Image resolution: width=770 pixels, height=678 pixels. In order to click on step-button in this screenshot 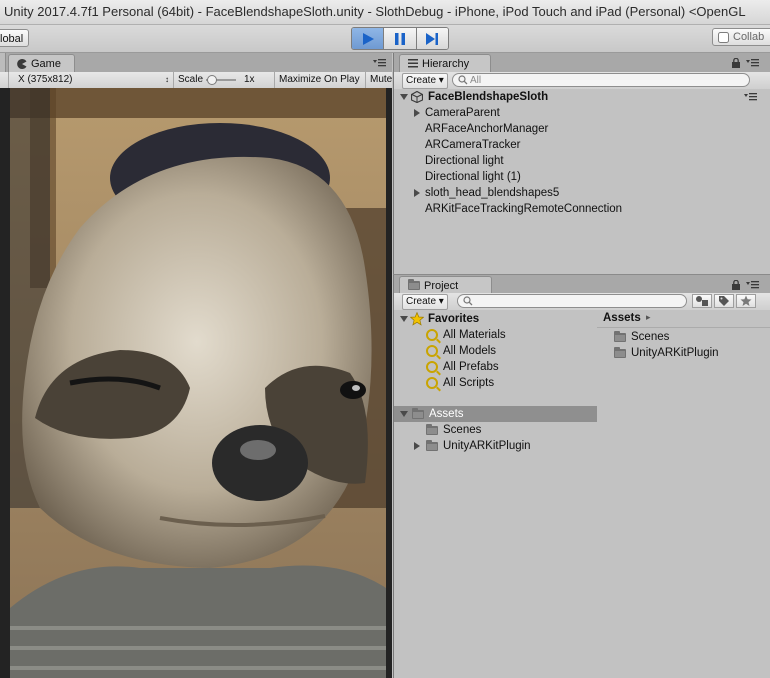, I will do `click(432, 38)`.